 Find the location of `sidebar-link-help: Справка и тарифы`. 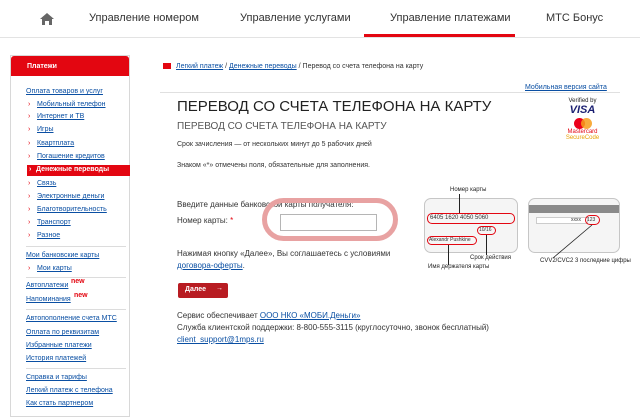

sidebar-link-help: Справка и тарифы is located at coordinates (56, 377).